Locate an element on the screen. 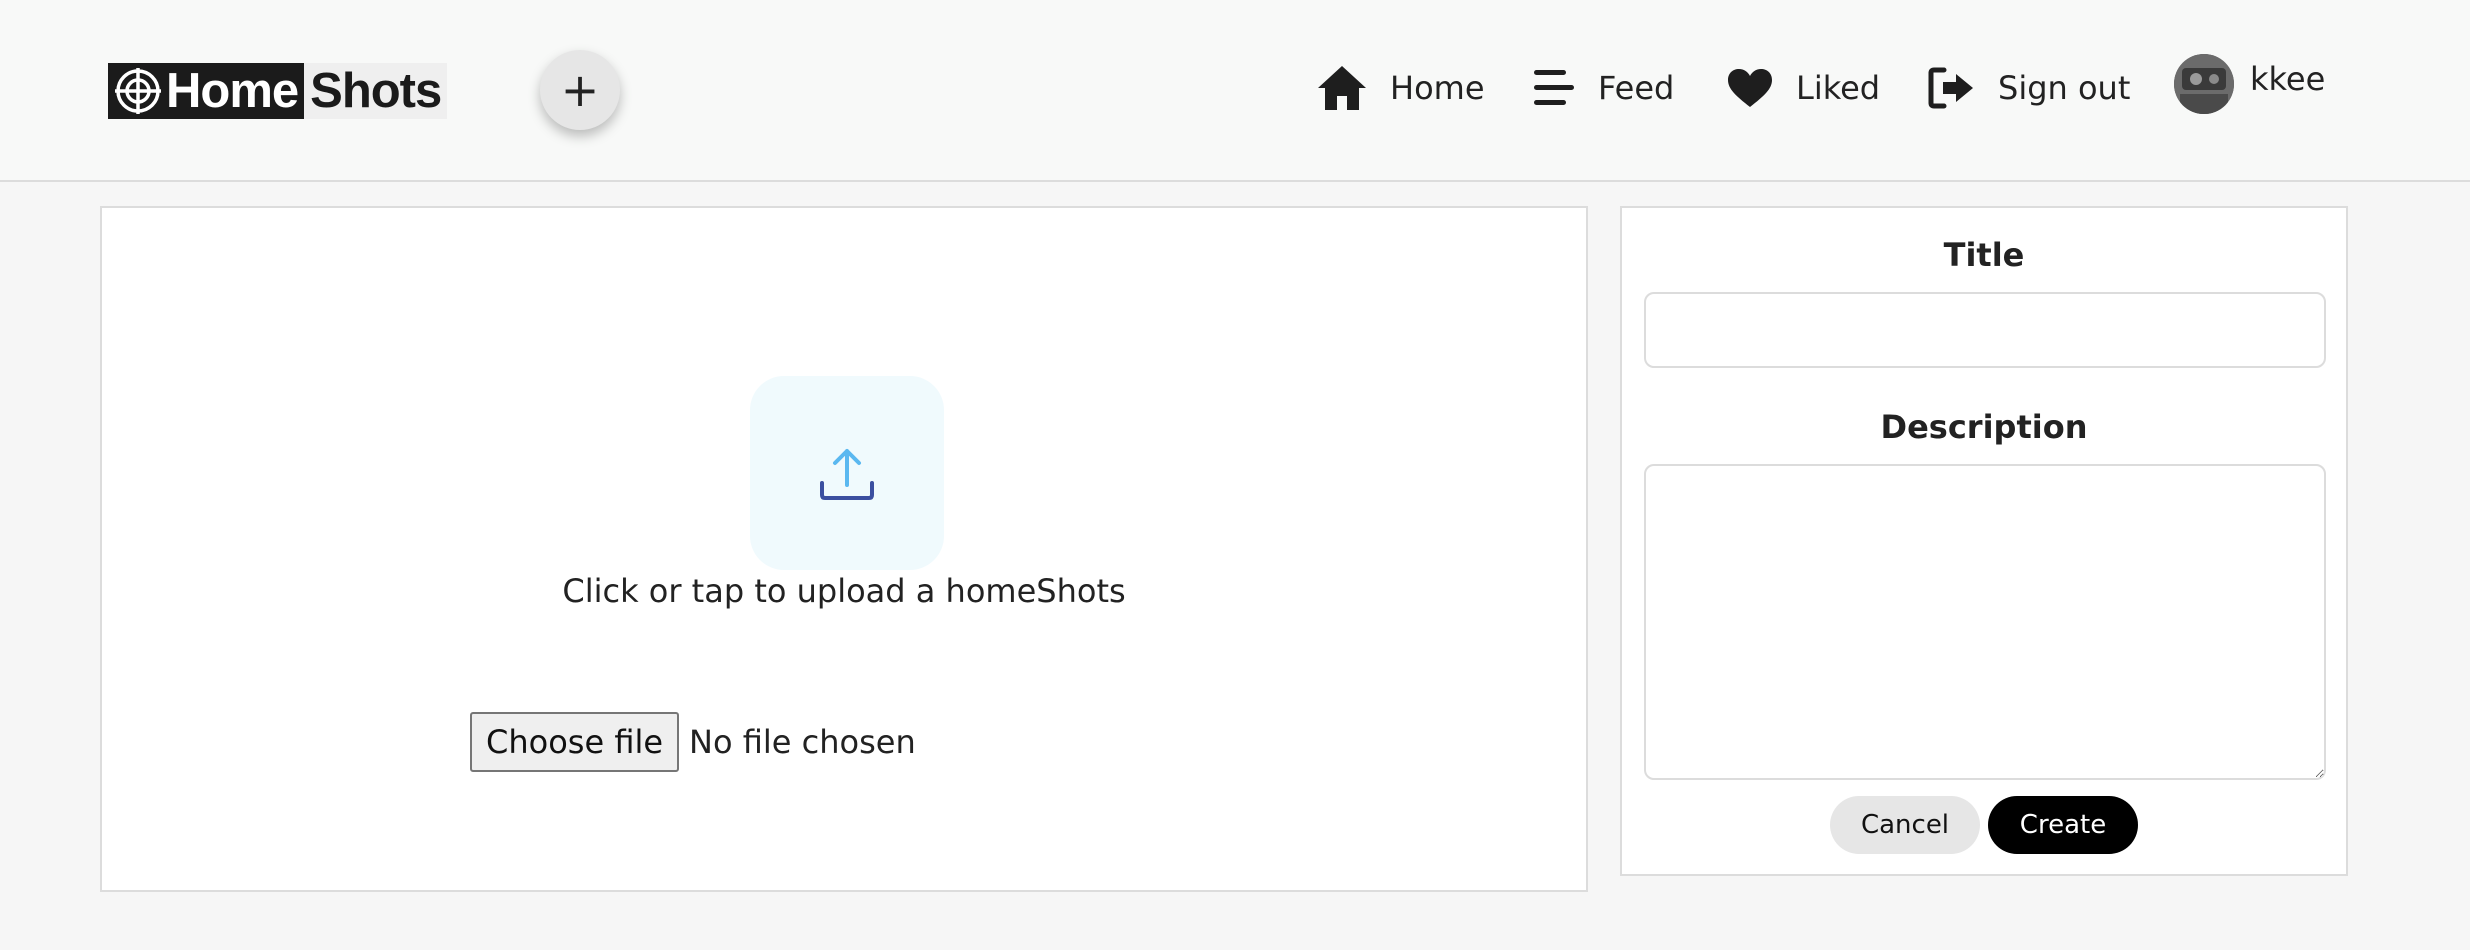  plus-icon: + is located at coordinates (580, 90).